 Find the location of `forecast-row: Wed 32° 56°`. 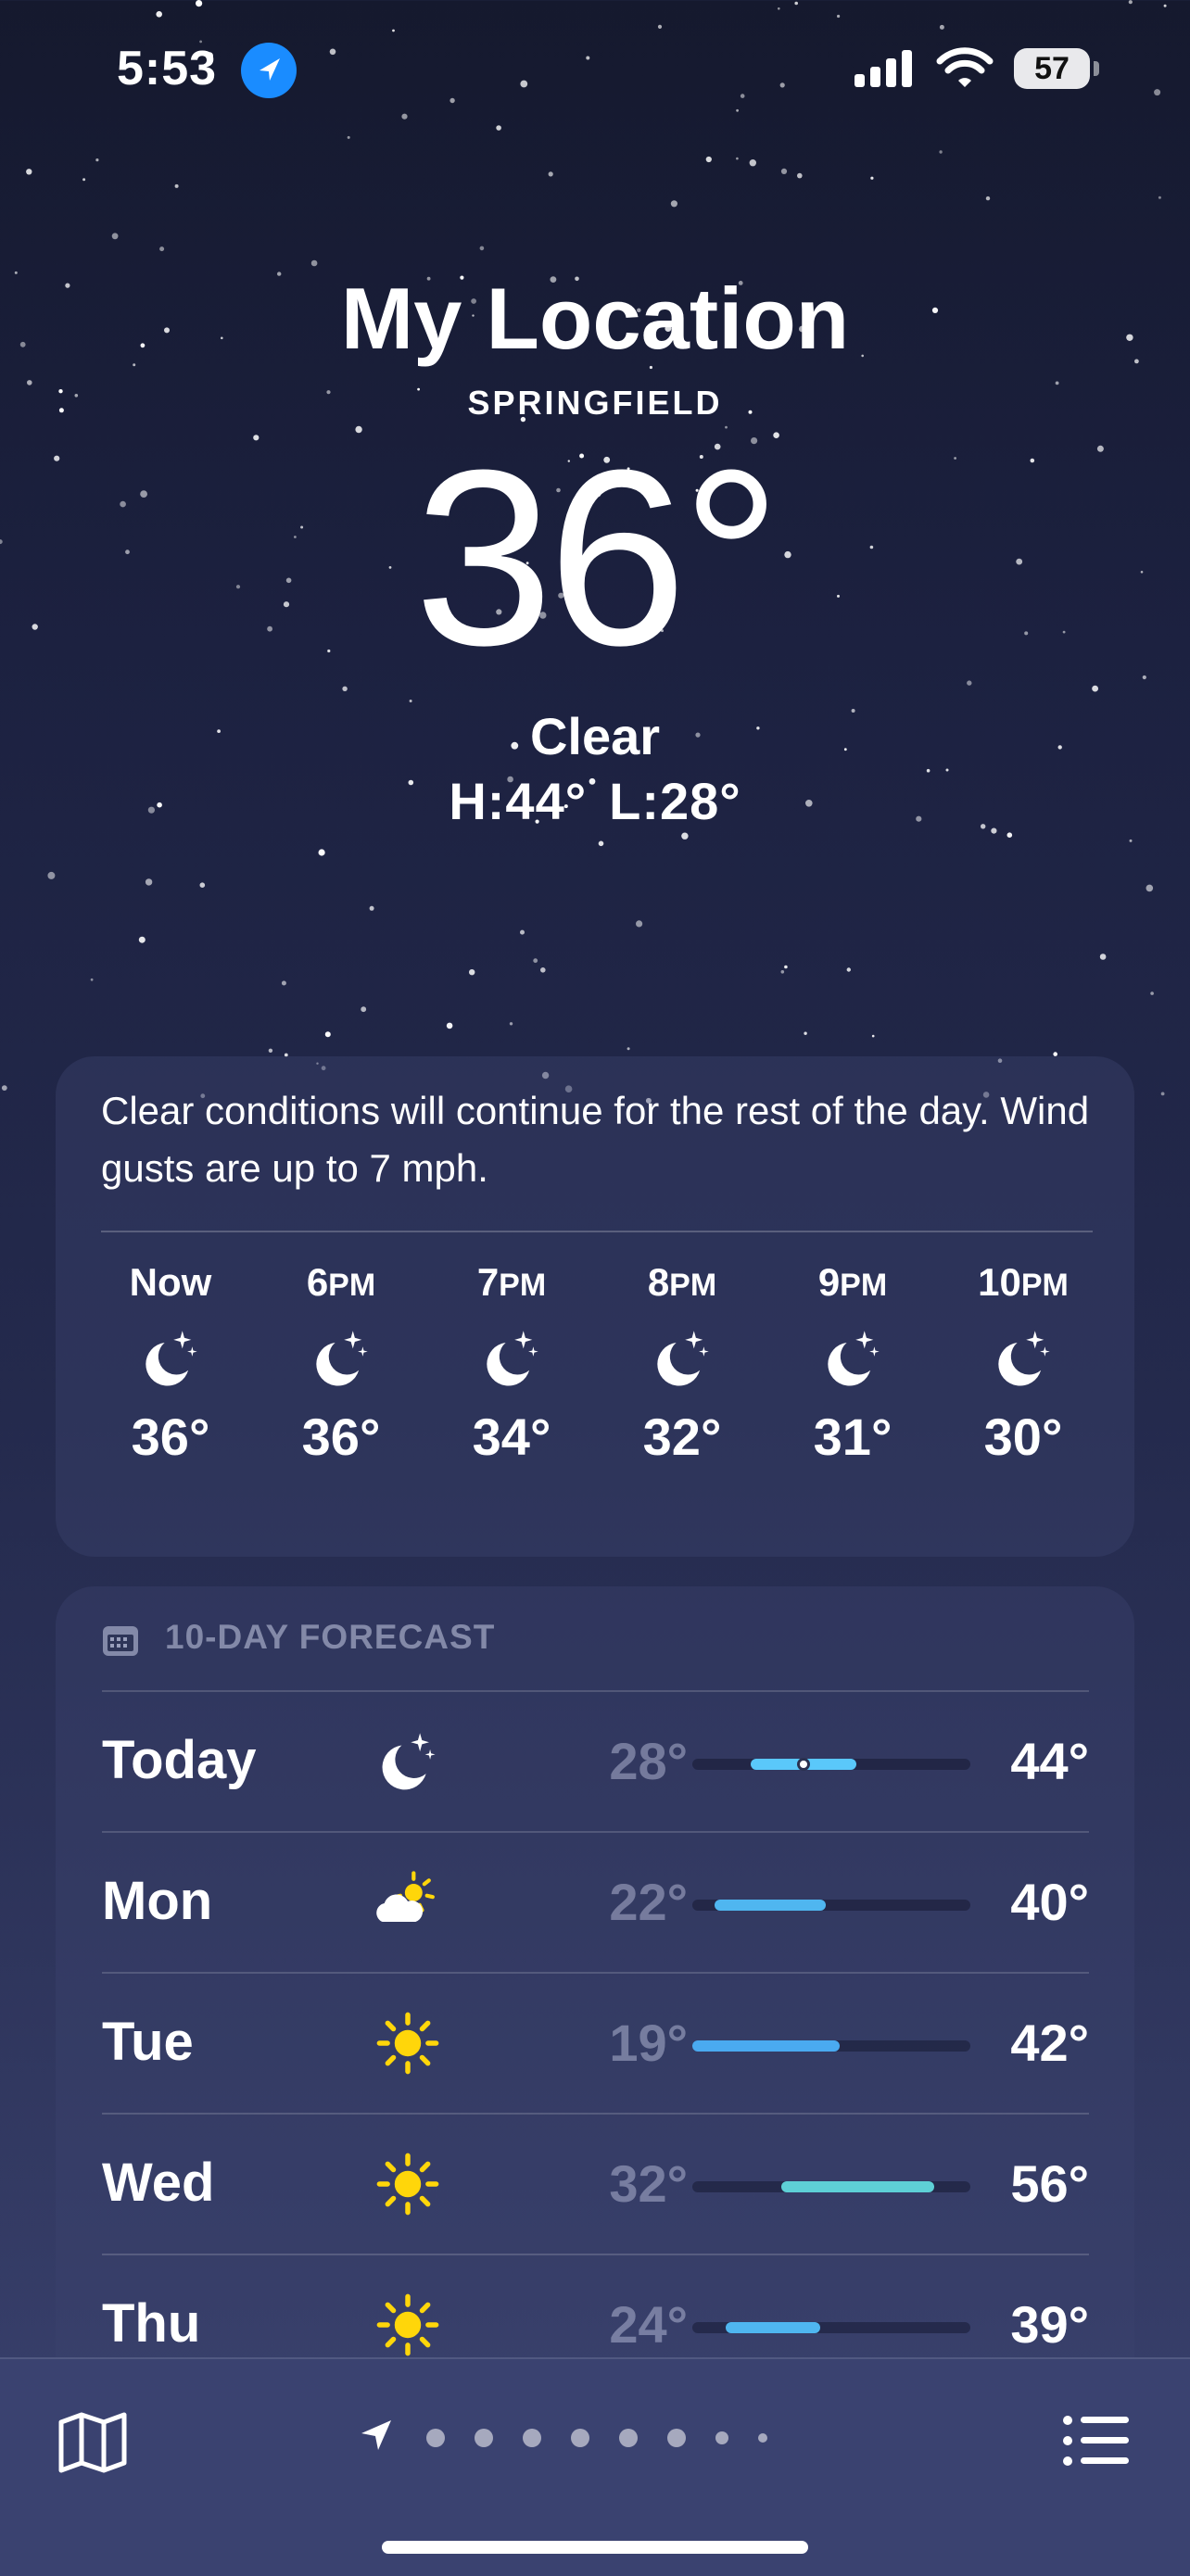

forecast-row: Wed 32° 56° is located at coordinates (595, 2183).